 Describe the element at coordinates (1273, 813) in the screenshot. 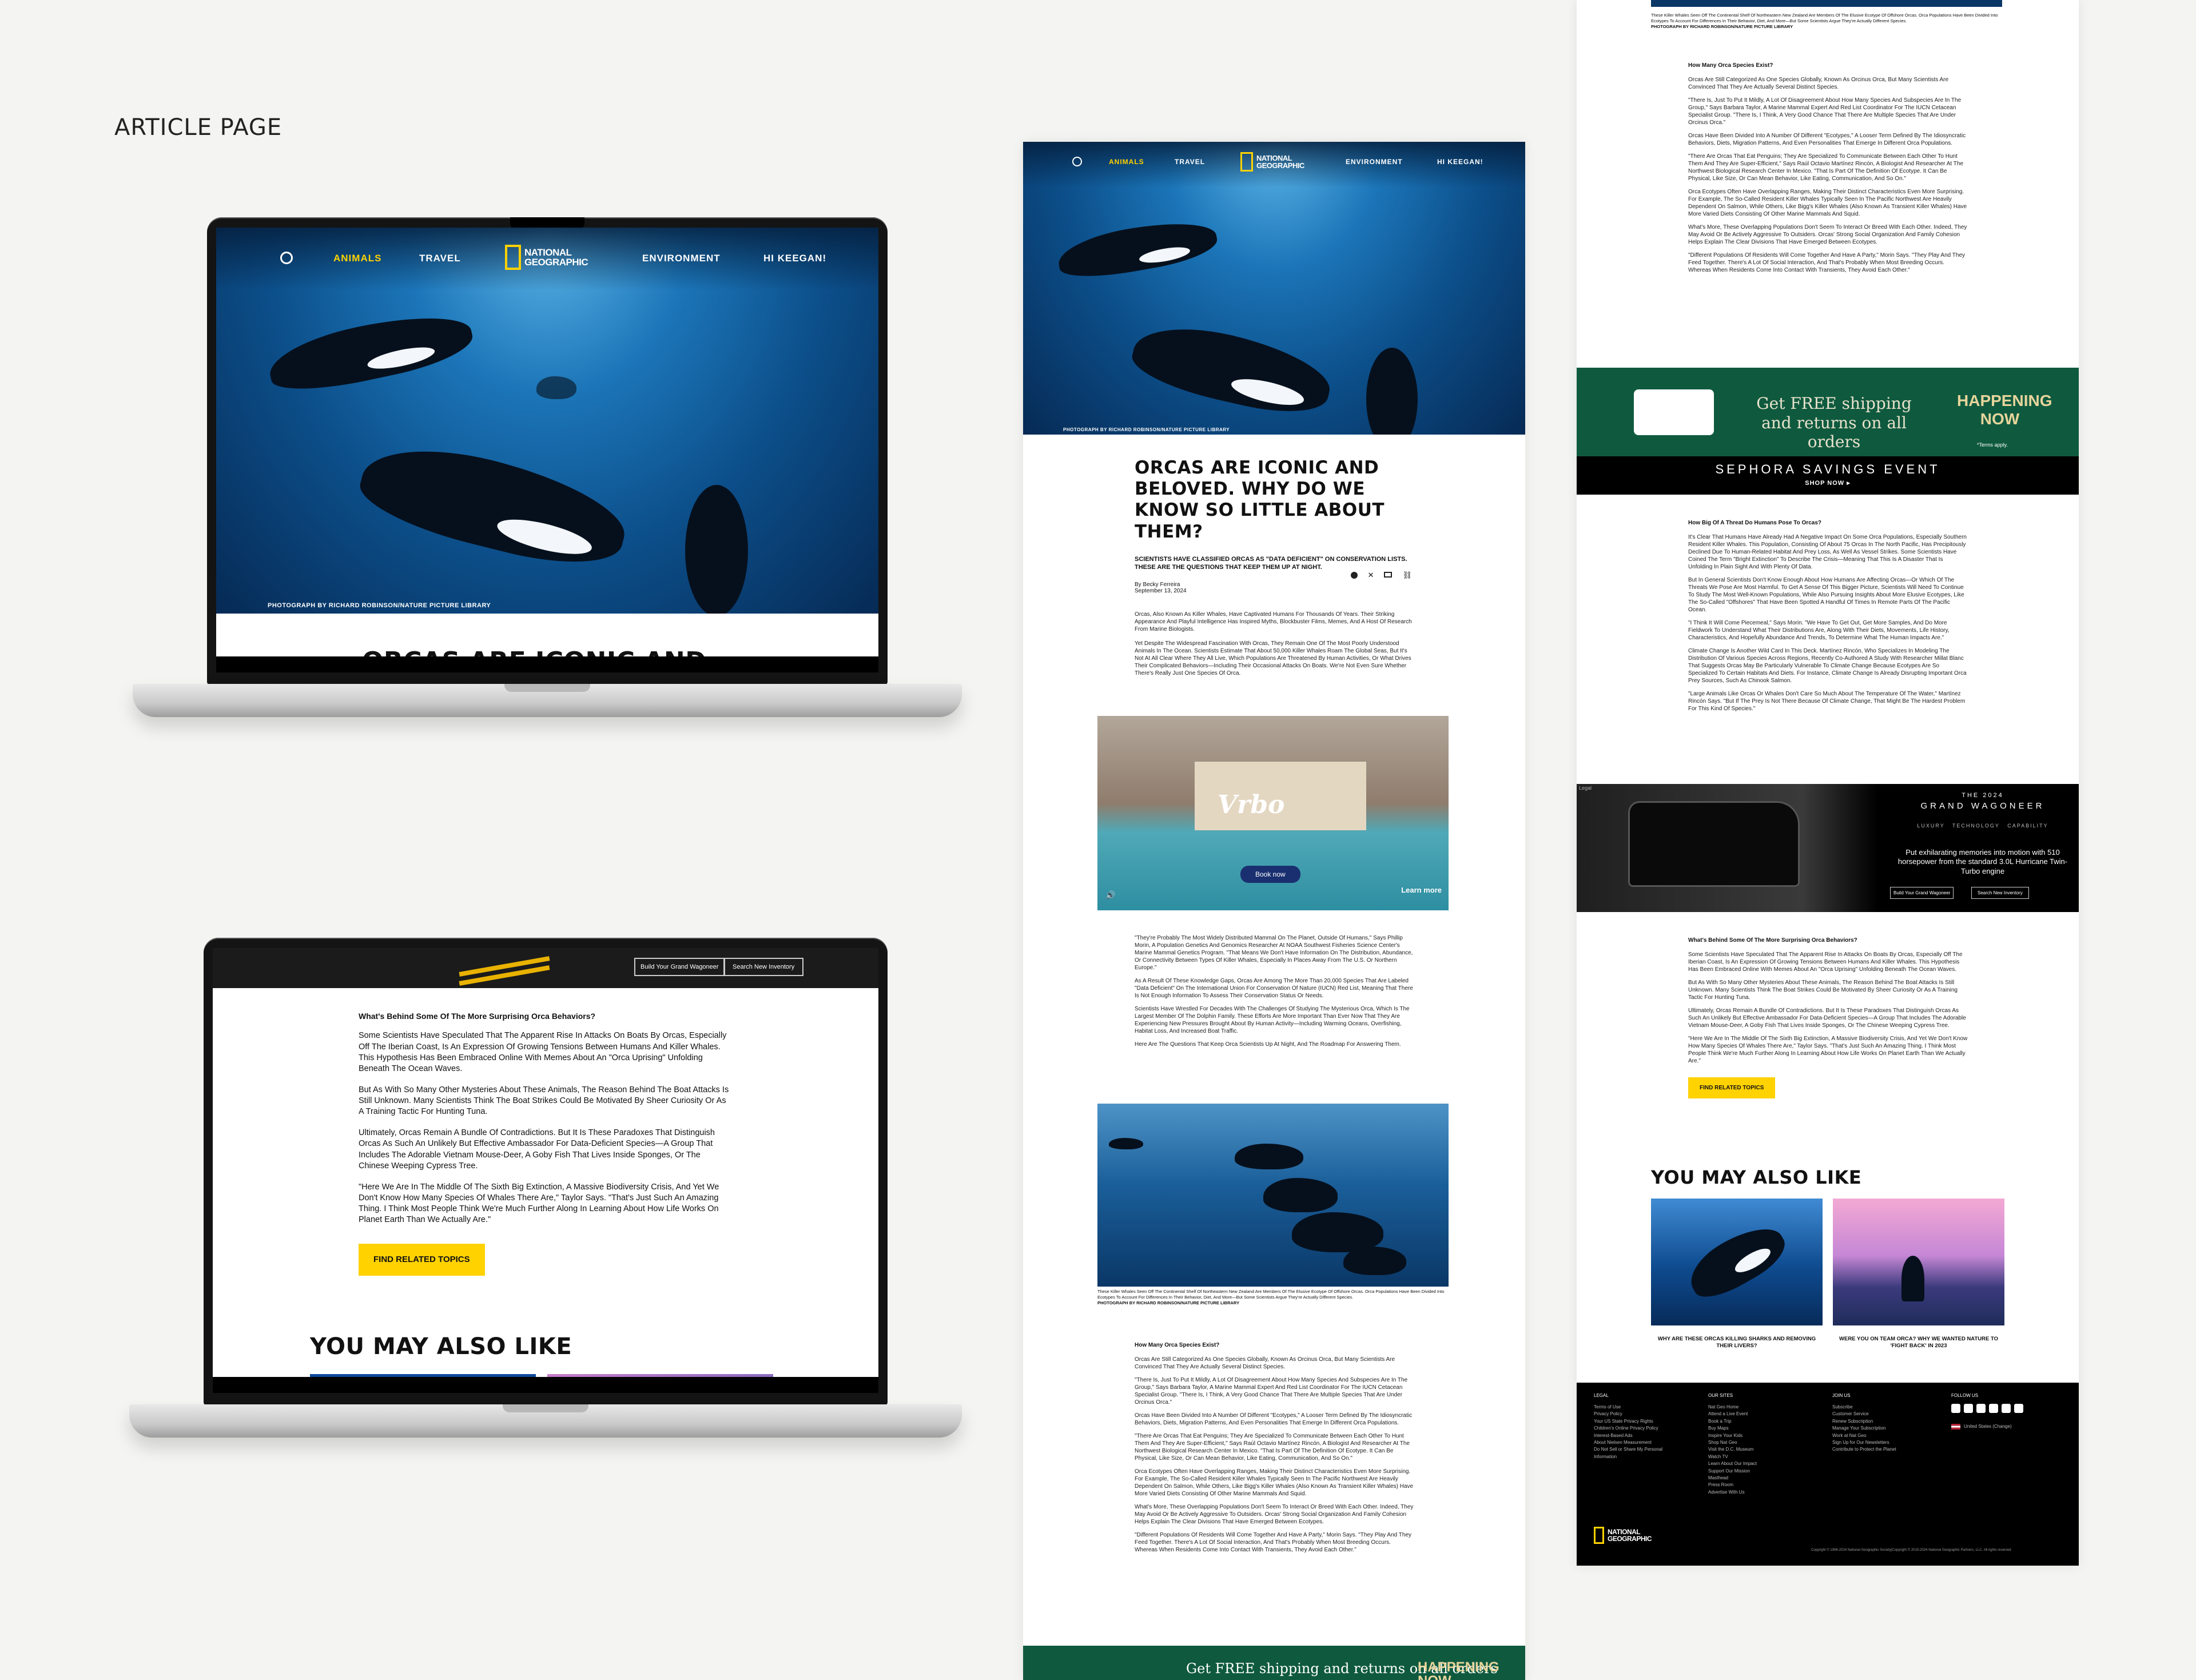

I see `vrbo-video-ad: Vrbo Book now Learn more 🔊` at that location.